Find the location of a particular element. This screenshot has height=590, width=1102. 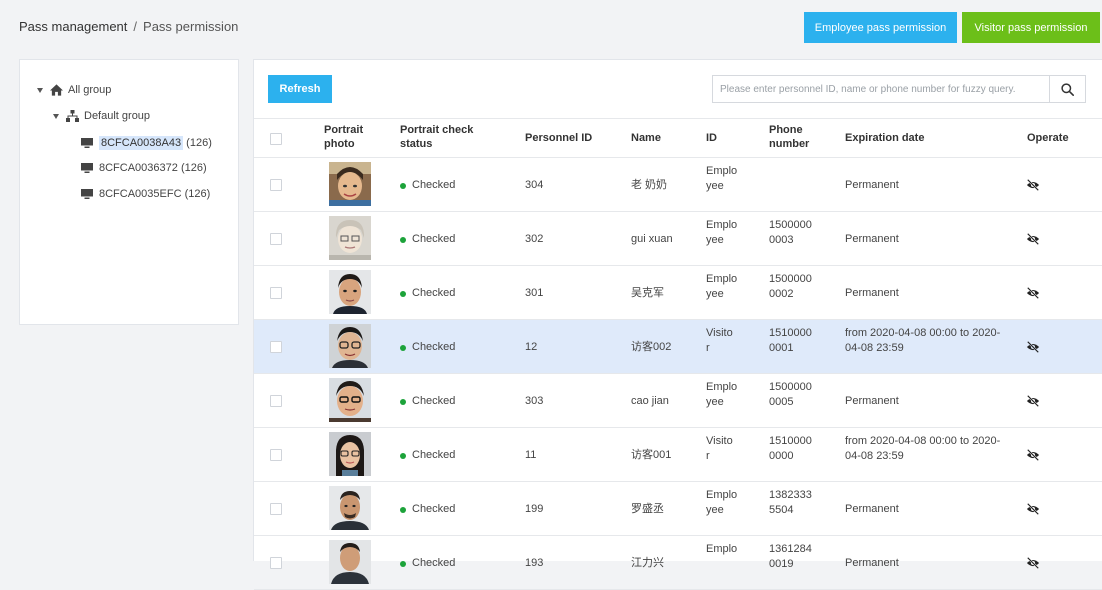

breadcrumb-root: Pass management is located at coordinates (73, 26).